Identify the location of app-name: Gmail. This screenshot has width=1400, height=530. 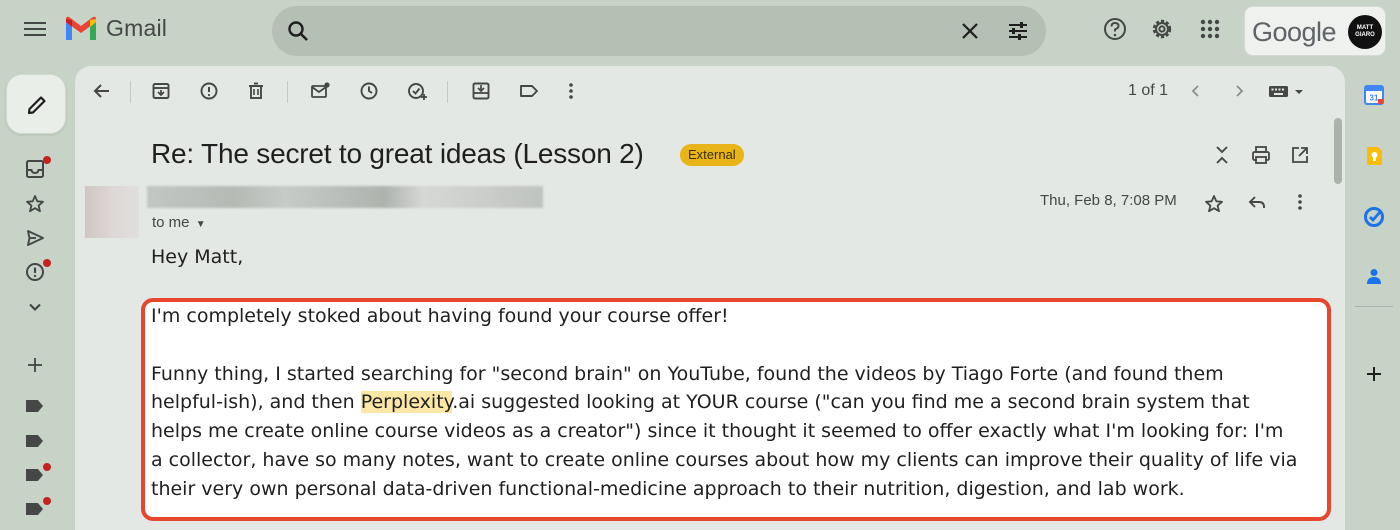
(137, 28).